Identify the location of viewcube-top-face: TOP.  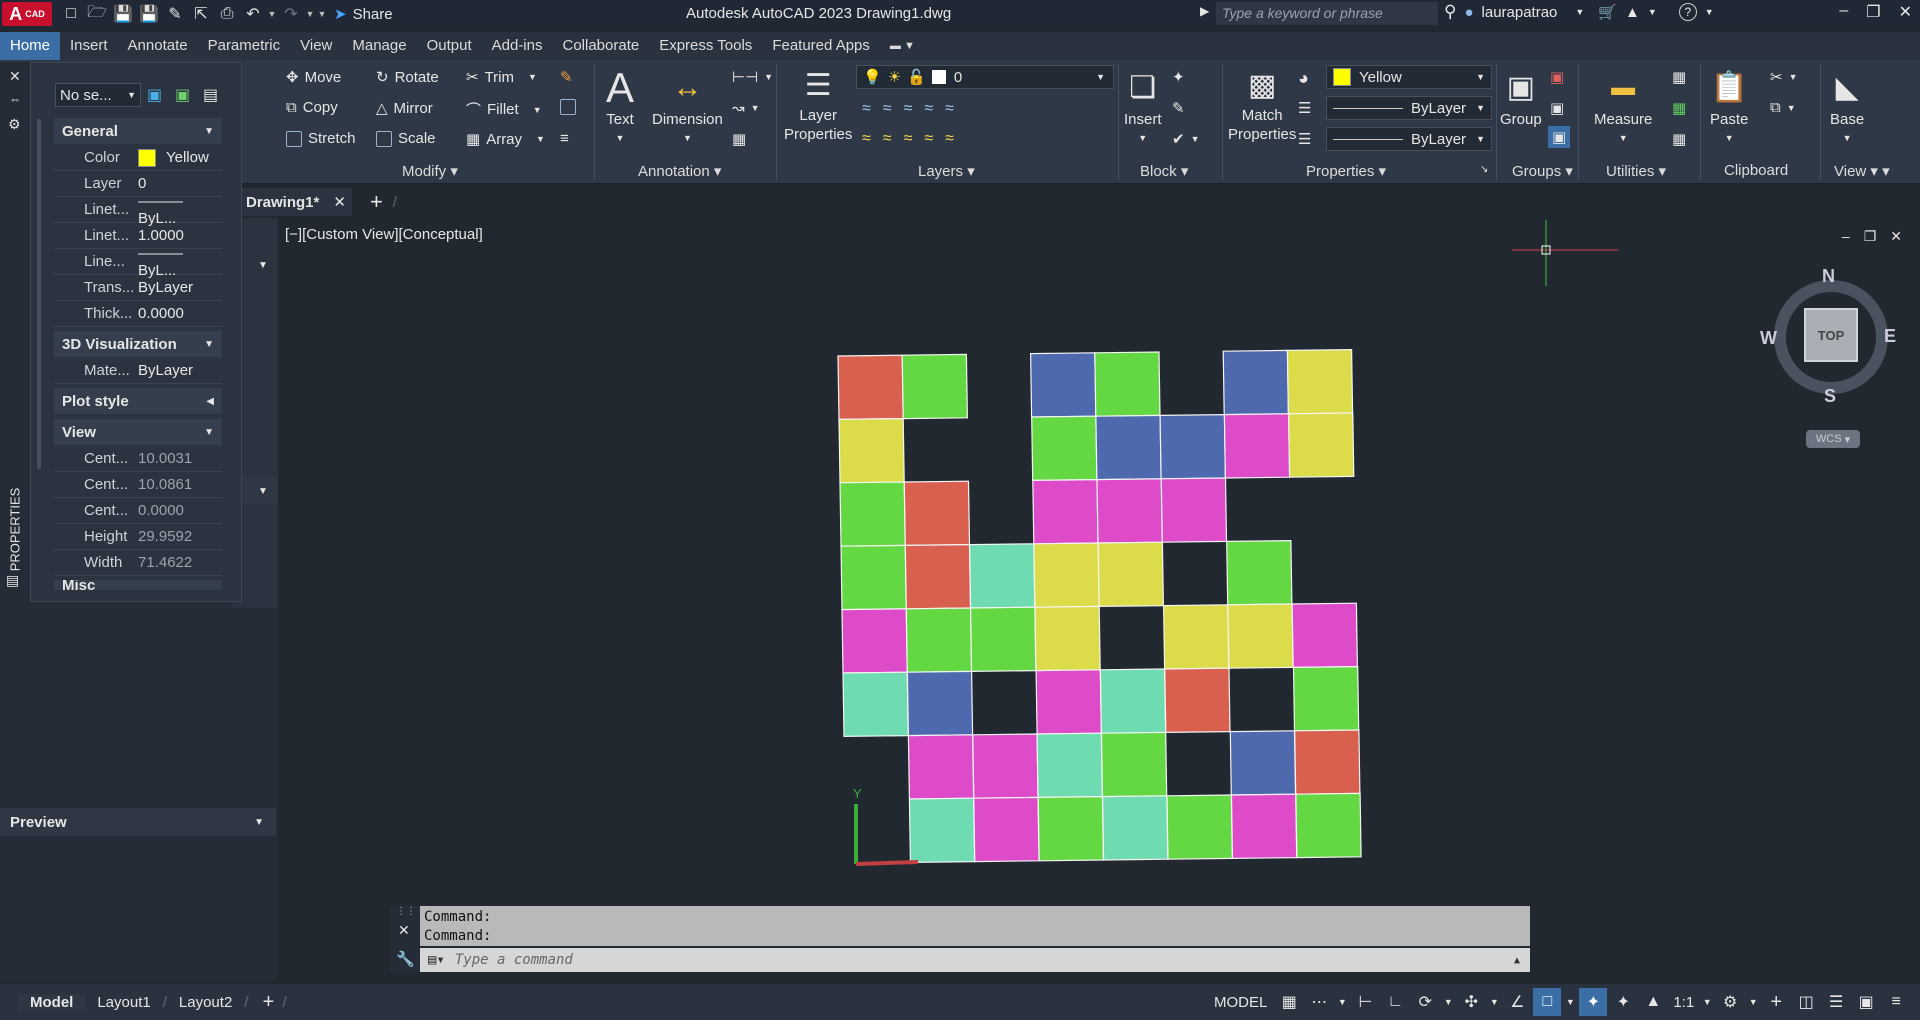
(1831, 335).